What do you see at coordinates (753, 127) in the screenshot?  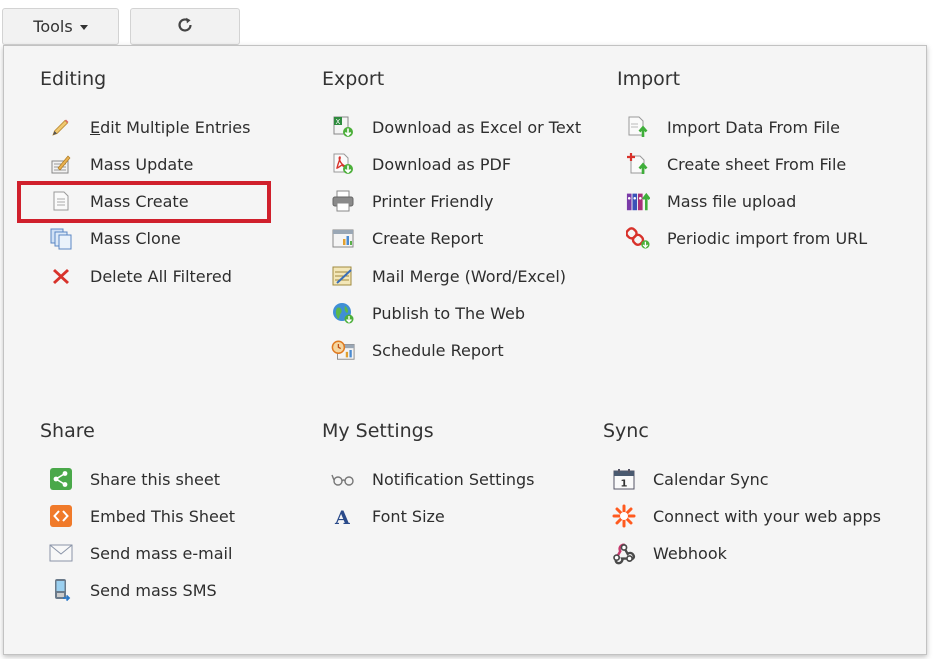 I see `menu-item-label: Import Data From File` at bounding box center [753, 127].